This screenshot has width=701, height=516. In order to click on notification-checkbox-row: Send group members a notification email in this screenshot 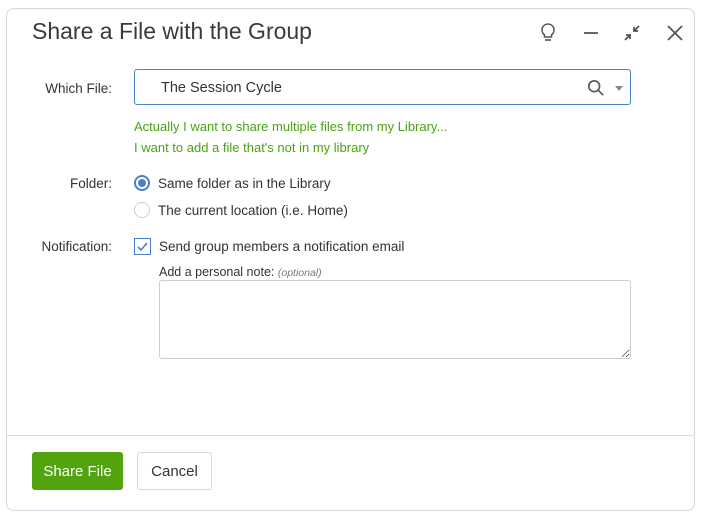, I will do `click(269, 246)`.